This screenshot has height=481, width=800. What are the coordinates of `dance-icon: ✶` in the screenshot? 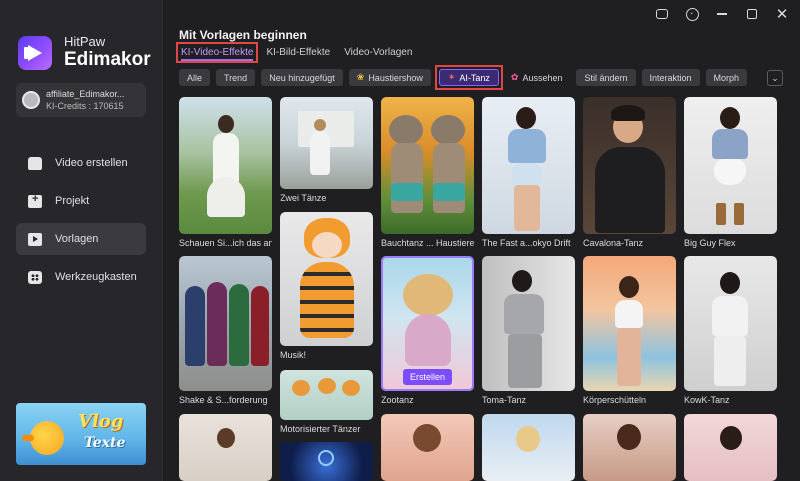 It's located at (451, 77).